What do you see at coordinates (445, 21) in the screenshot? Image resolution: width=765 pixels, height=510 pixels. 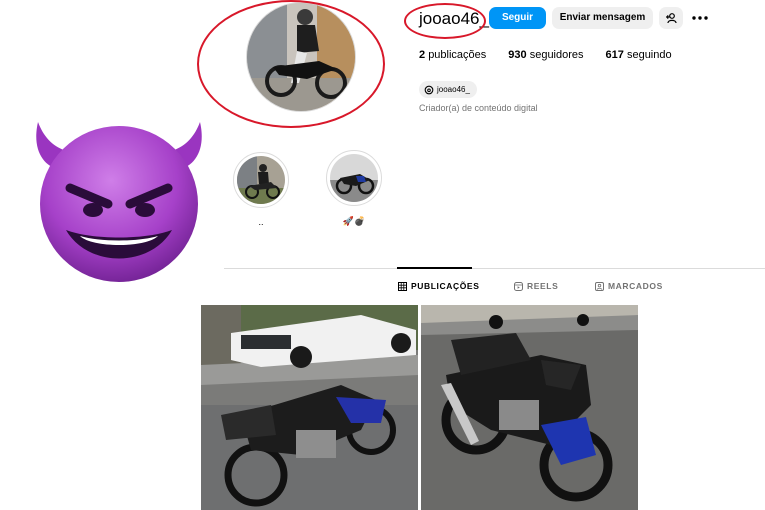 I see `annotation-circle-username` at bounding box center [445, 21].